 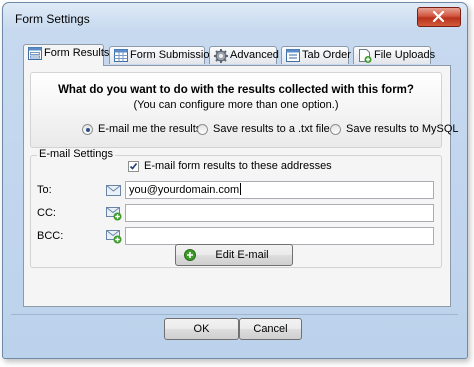 What do you see at coordinates (52, 19) in the screenshot?
I see `window-title: Form Settings` at bounding box center [52, 19].